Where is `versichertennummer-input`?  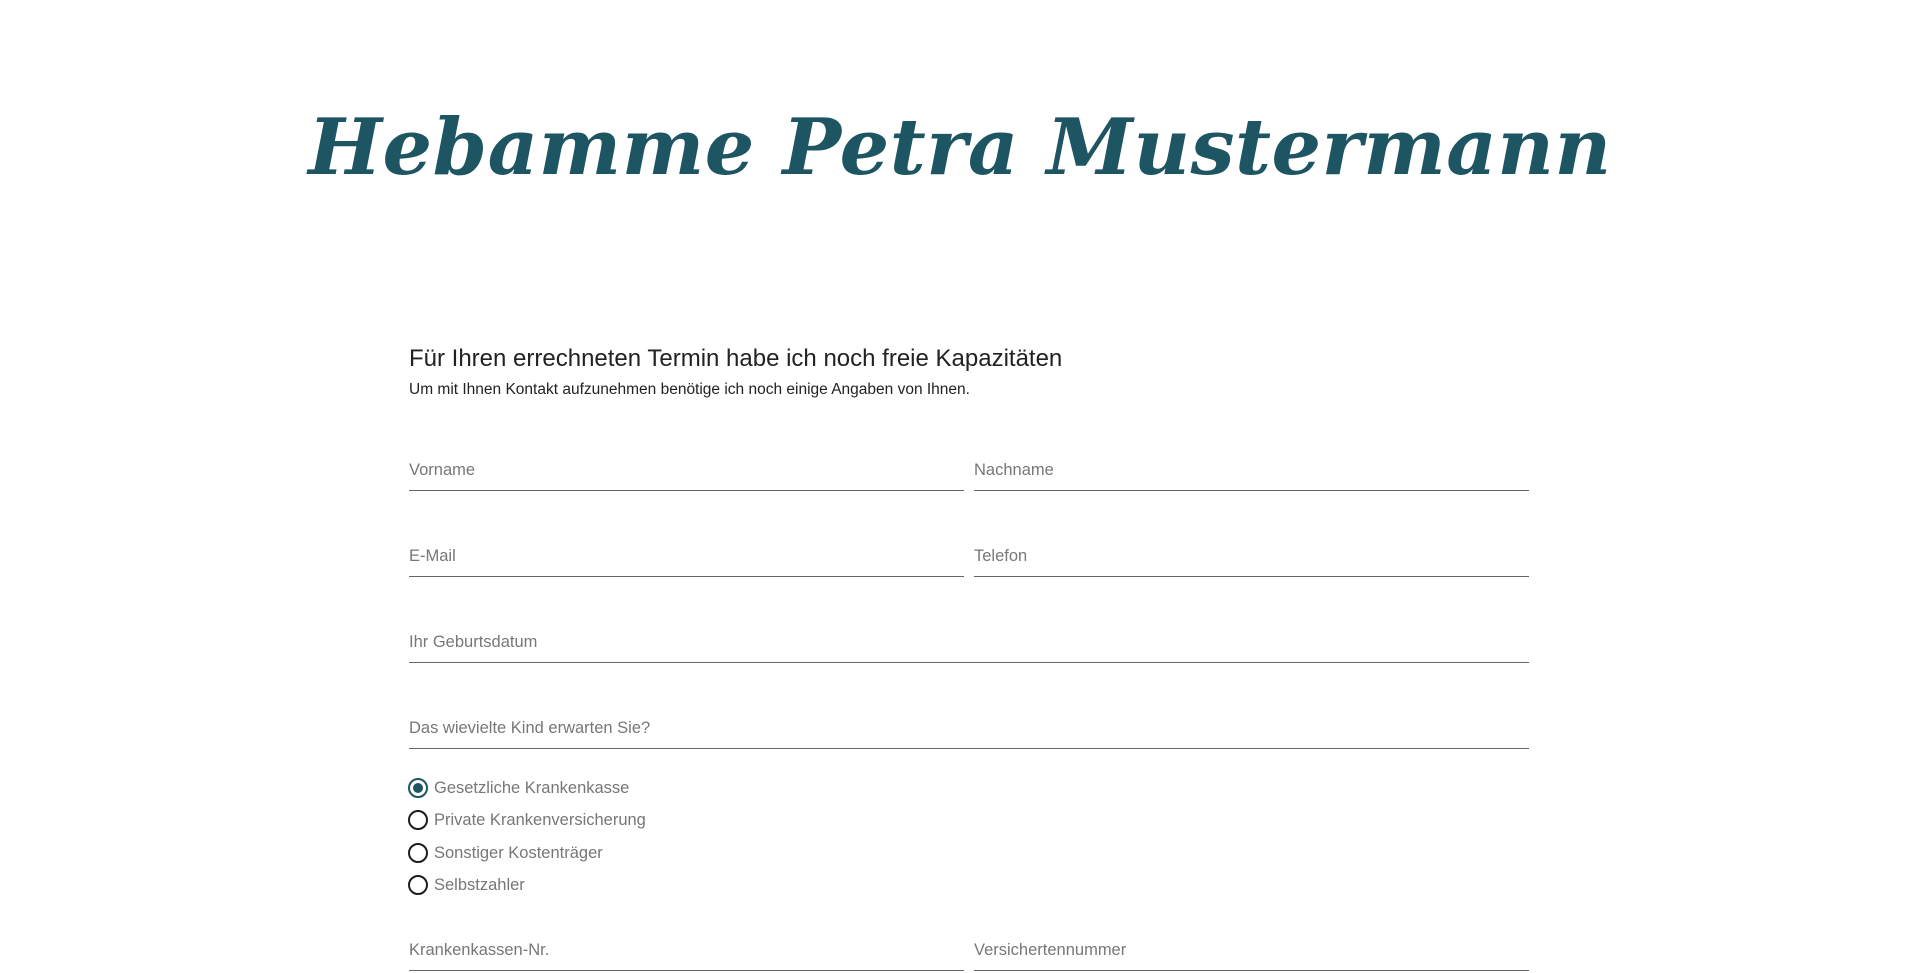 versichertennummer-input is located at coordinates (1251, 950).